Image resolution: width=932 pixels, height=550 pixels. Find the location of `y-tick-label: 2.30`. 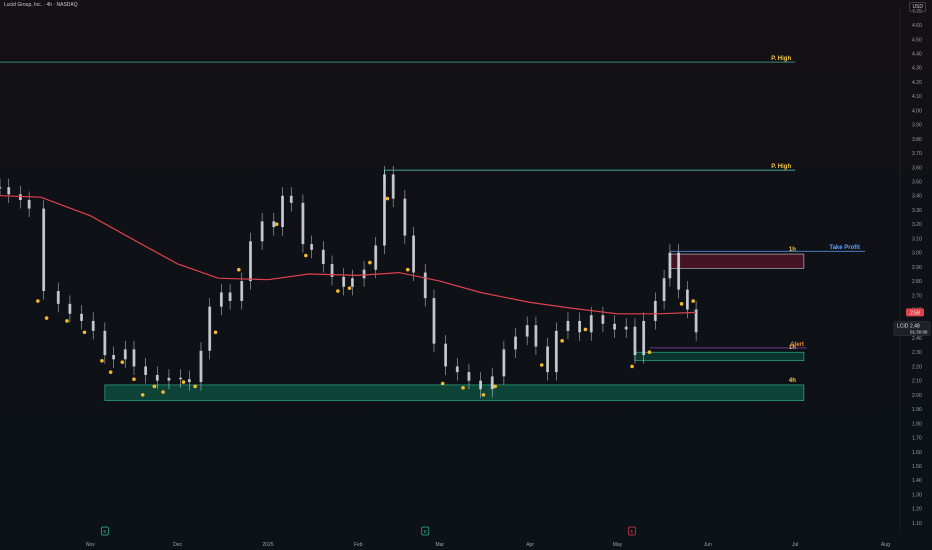

y-tick-label: 2.30 is located at coordinates (917, 353).